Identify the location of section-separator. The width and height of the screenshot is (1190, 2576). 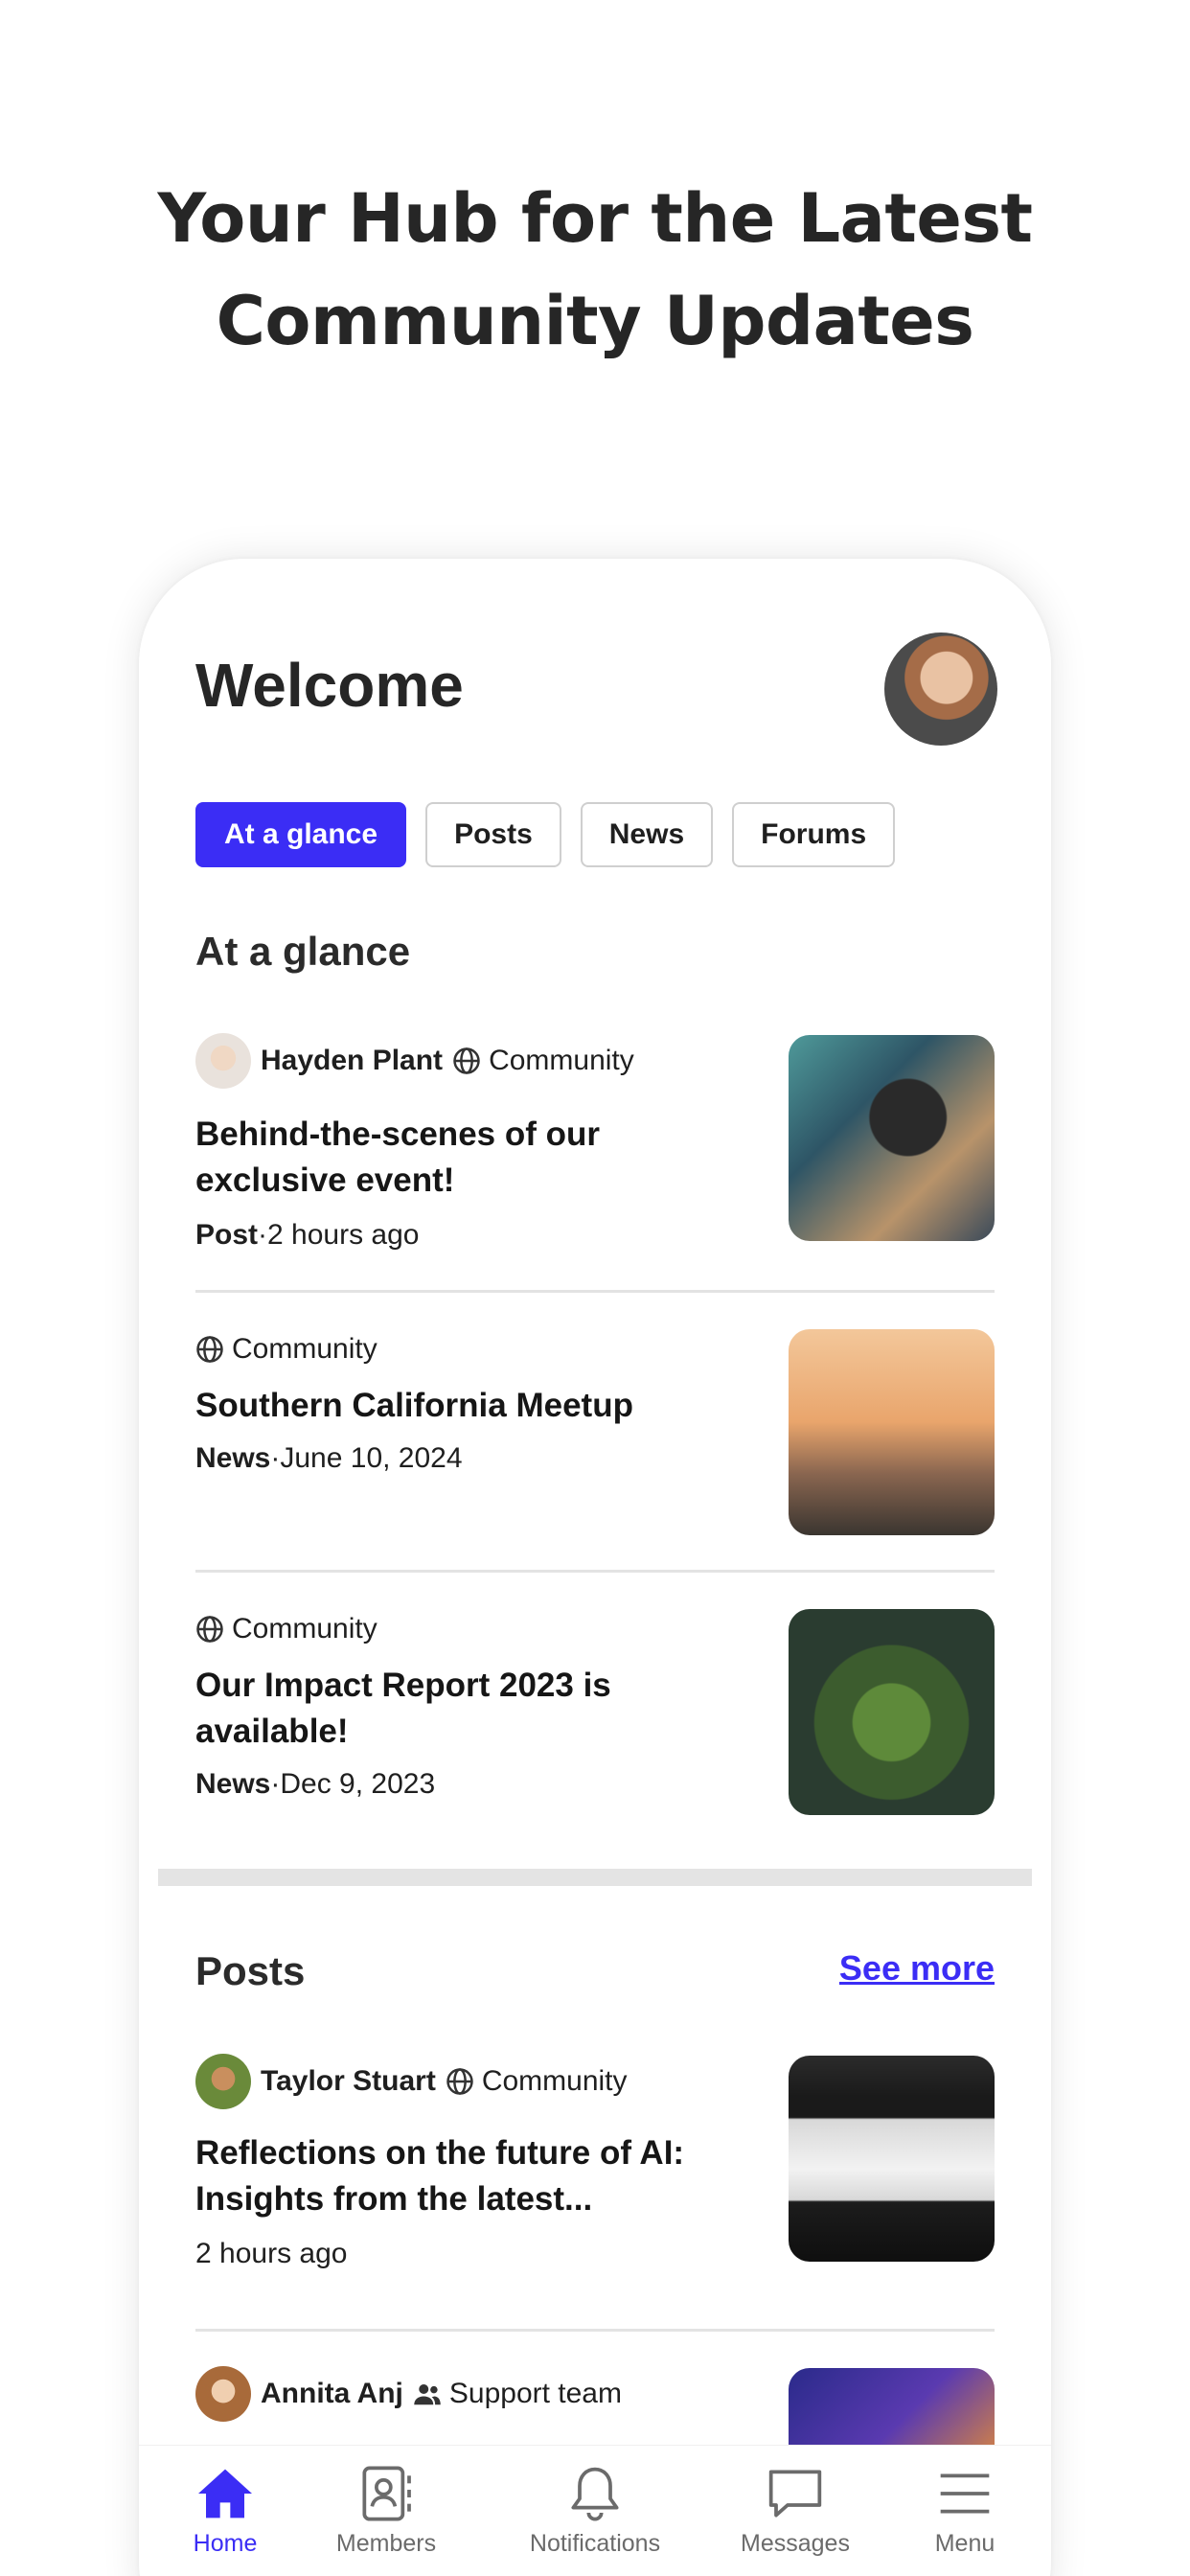
(595, 1878).